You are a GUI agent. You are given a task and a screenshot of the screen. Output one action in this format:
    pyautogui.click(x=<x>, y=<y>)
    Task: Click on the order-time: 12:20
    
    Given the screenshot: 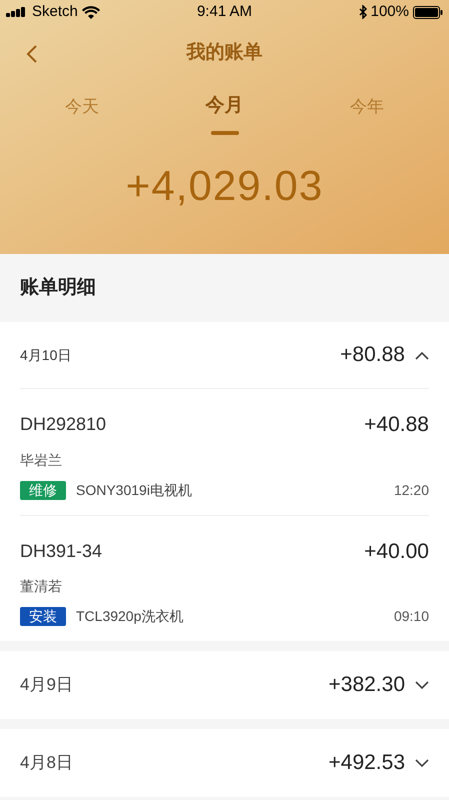 What is the action you would take?
    pyautogui.click(x=411, y=490)
    